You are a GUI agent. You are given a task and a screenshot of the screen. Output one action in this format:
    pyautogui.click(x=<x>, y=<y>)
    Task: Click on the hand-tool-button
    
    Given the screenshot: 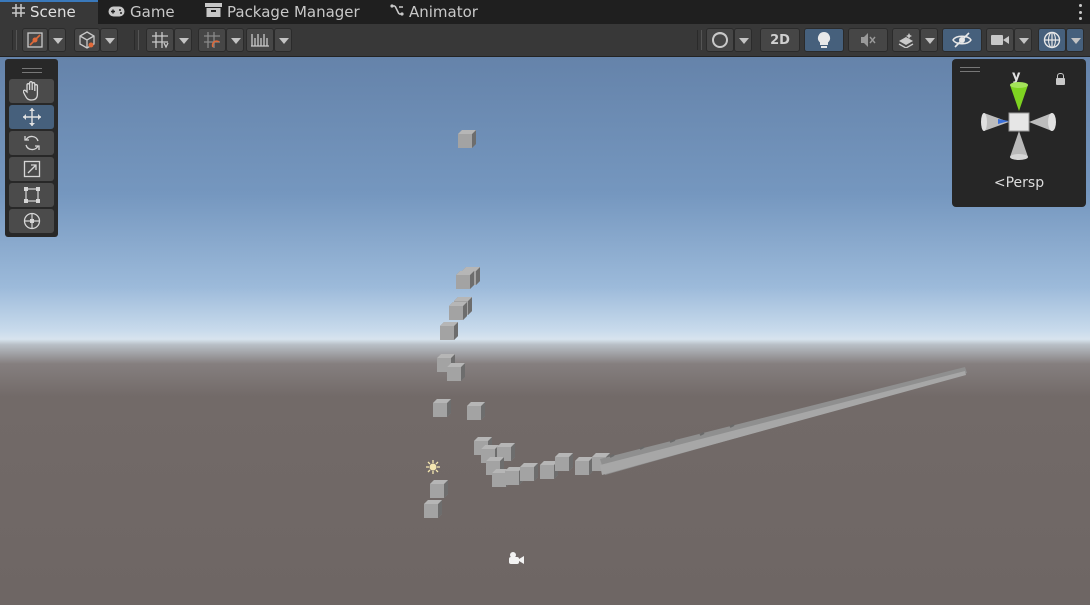 What is the action you would take?
    pyautogui.click(x=31, y=91)
    